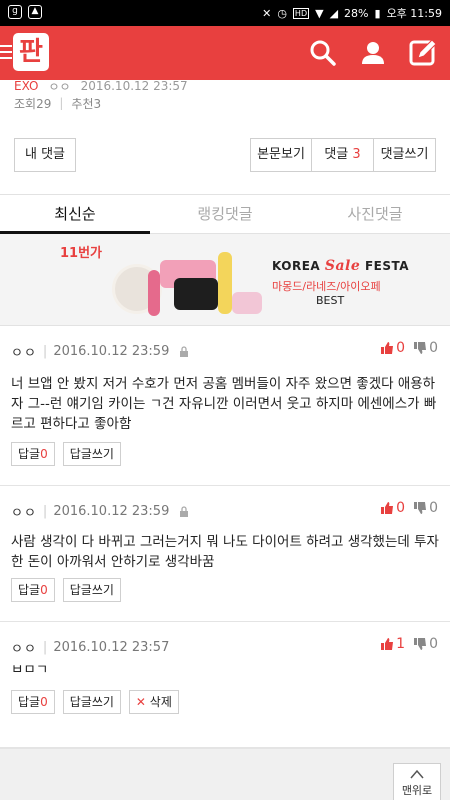 The width and height of the screenshot is (450, 800). What do you see at coordinates (35, 12) in the screenshot?
I see `image-icon: ▲` at bounding box center [35, 12].